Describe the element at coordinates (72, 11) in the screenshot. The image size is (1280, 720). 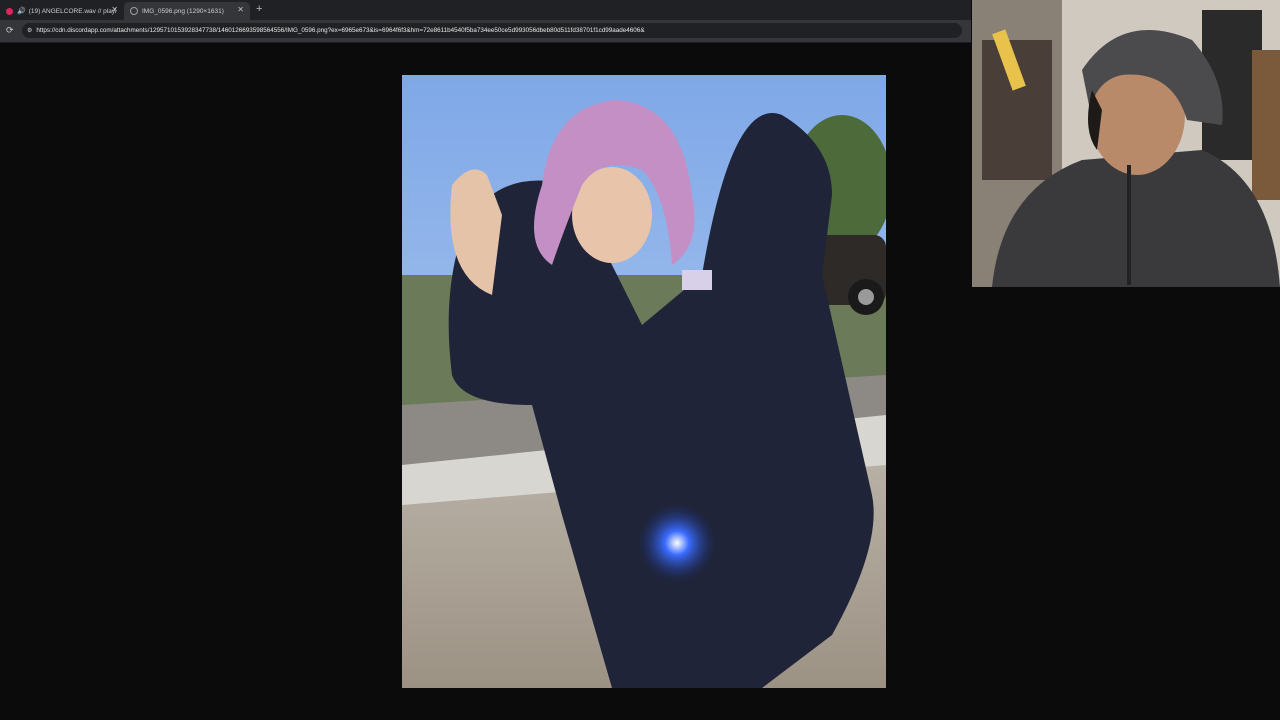
I see `tab-title: (19) ANGELCORE.wav // playi` at that location.